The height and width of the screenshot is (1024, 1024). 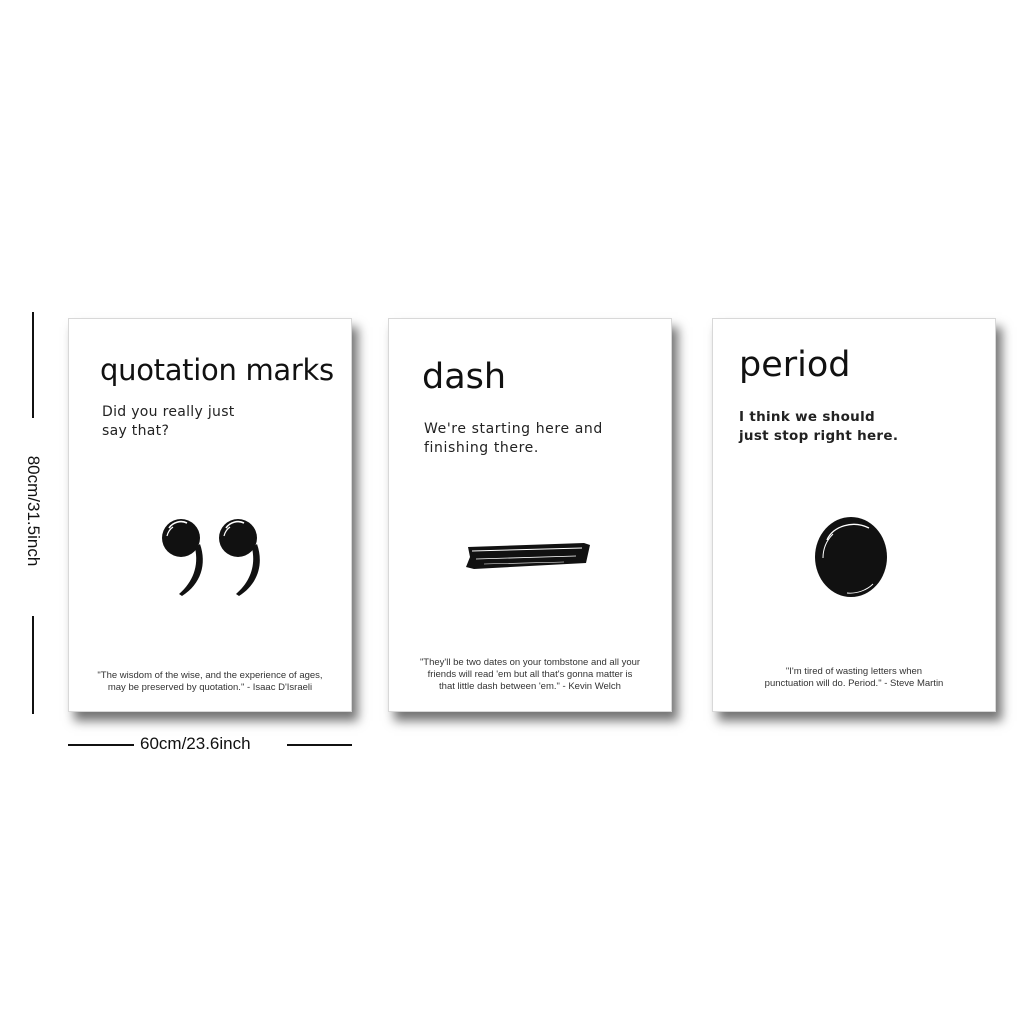 I want to click on poster-title: period, so click(x=795, y=365).